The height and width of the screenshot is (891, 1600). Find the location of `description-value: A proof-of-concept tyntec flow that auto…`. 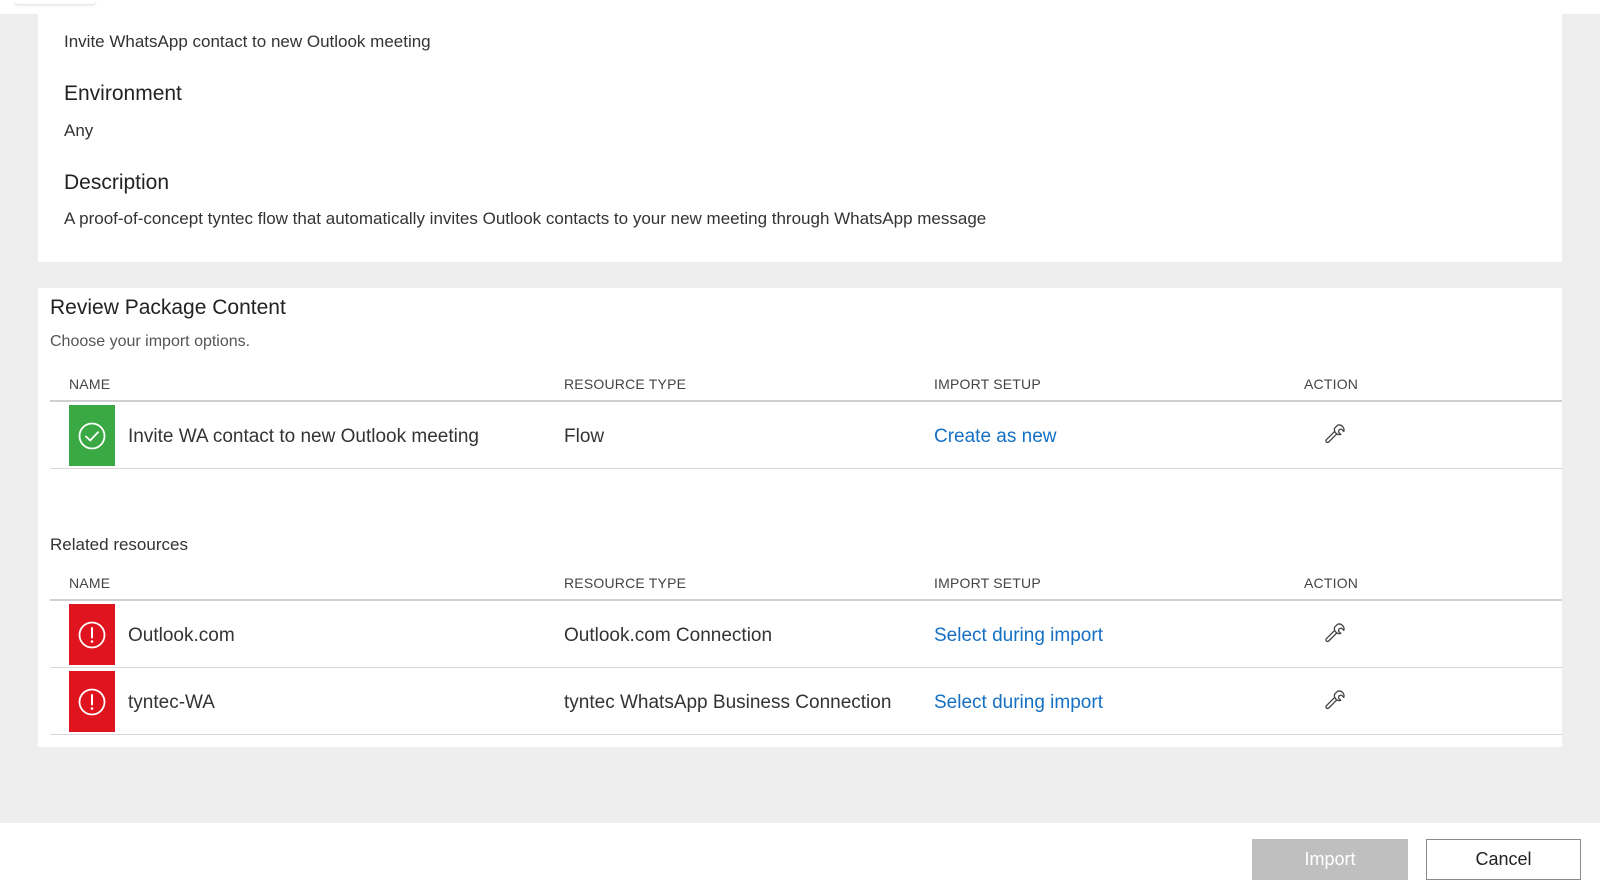

description-value: A proof-of-concept tyntec flow that auto… is located at coordinates (525, 218).